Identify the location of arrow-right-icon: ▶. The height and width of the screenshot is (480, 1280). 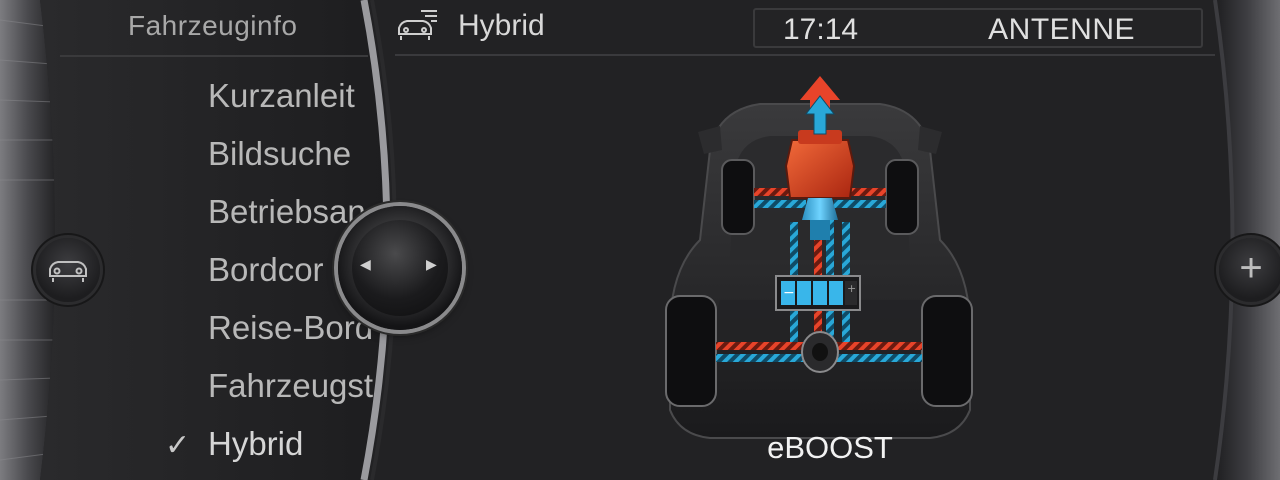
(431, 264).